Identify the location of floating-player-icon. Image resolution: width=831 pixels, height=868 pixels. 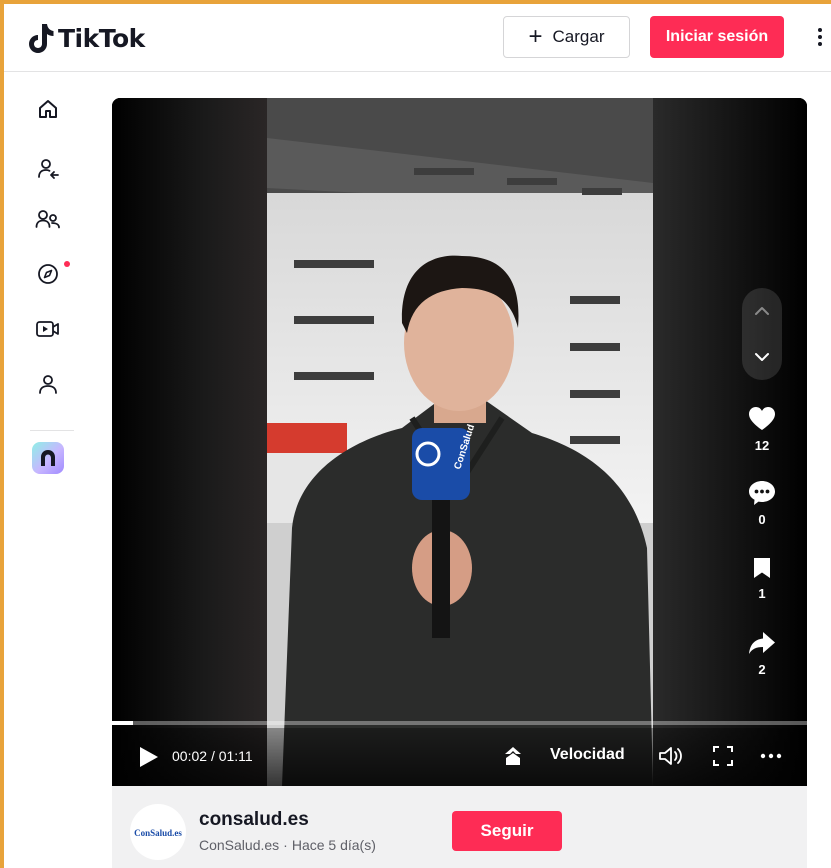
(513, 756).